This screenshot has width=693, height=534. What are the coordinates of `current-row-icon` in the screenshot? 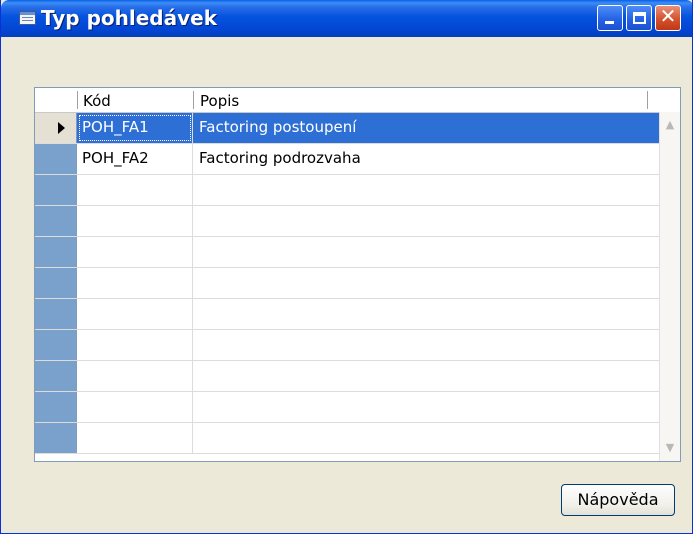 It's located at (61, 128).